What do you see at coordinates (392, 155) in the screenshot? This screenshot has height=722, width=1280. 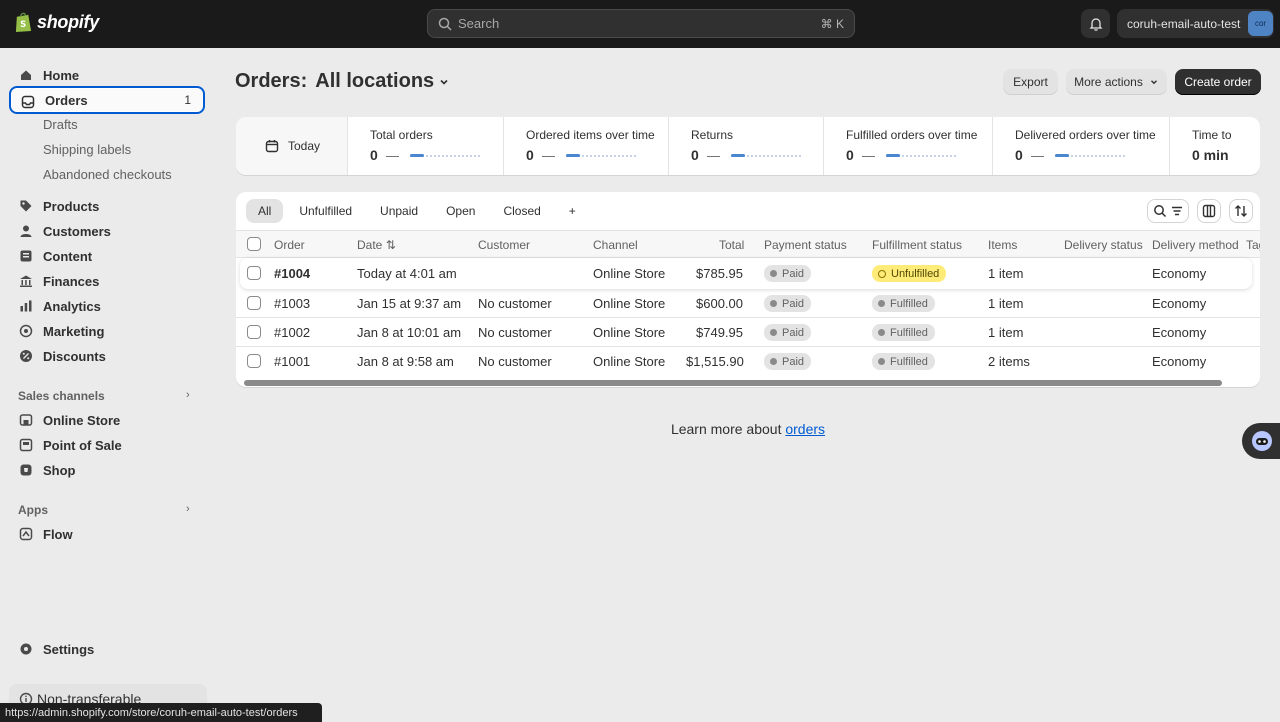 I see `metric-trend: —` at bounding box center [392, 155].